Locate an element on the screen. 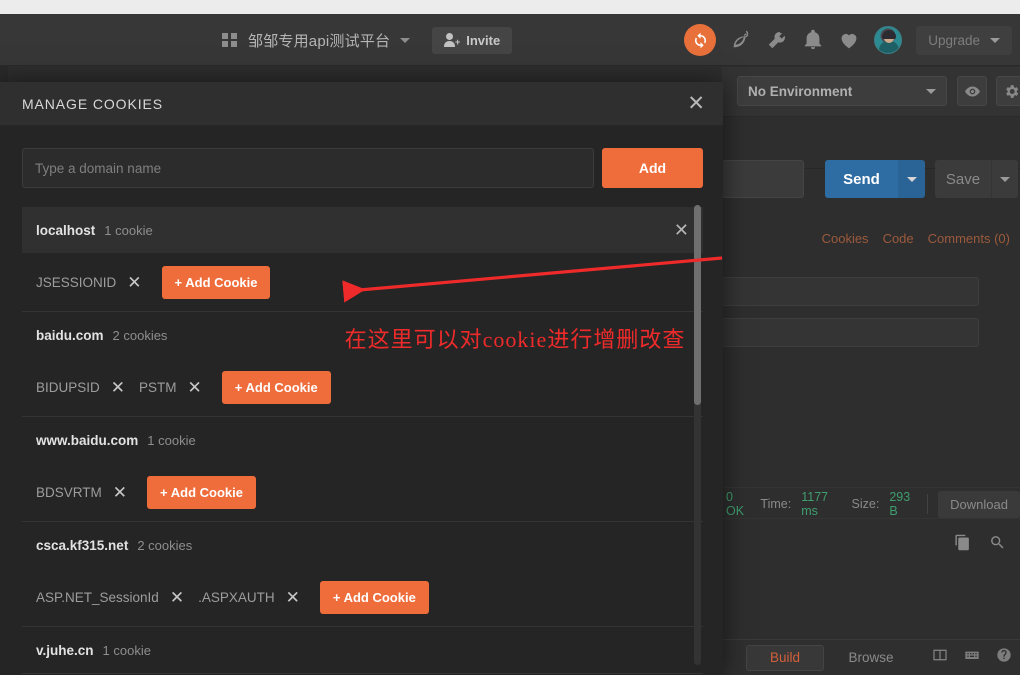 The height and width of the screenshot is (675, 1020). remove-domain-icon: ✕ is located at coordinates (681, 230).